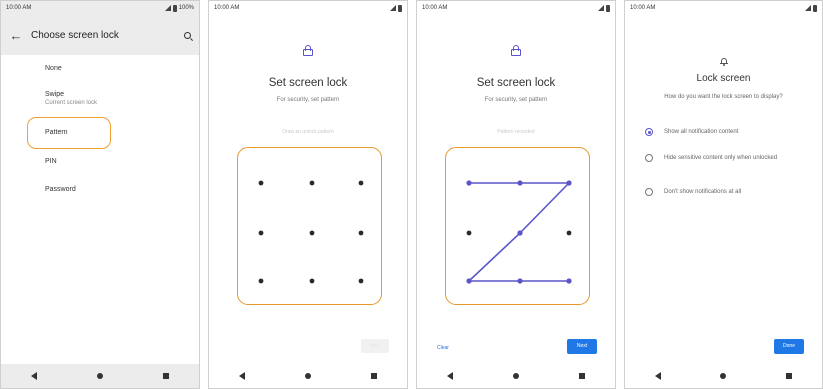 The image size is (823, 389). What do you see at coordinates (582, 346) in the screenshot?
I see `next-button: Next` at bounding box center [582, 346].